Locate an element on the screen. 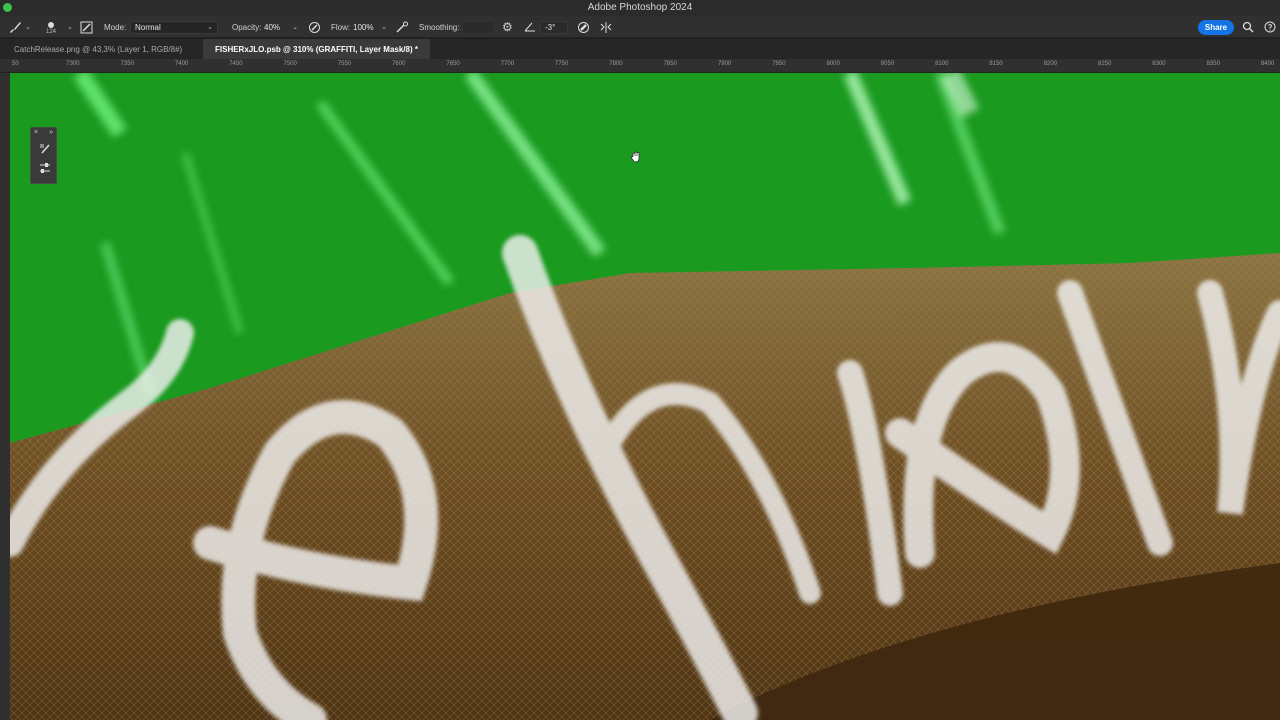  vertical-ruler is located at coordinates (5, 396).